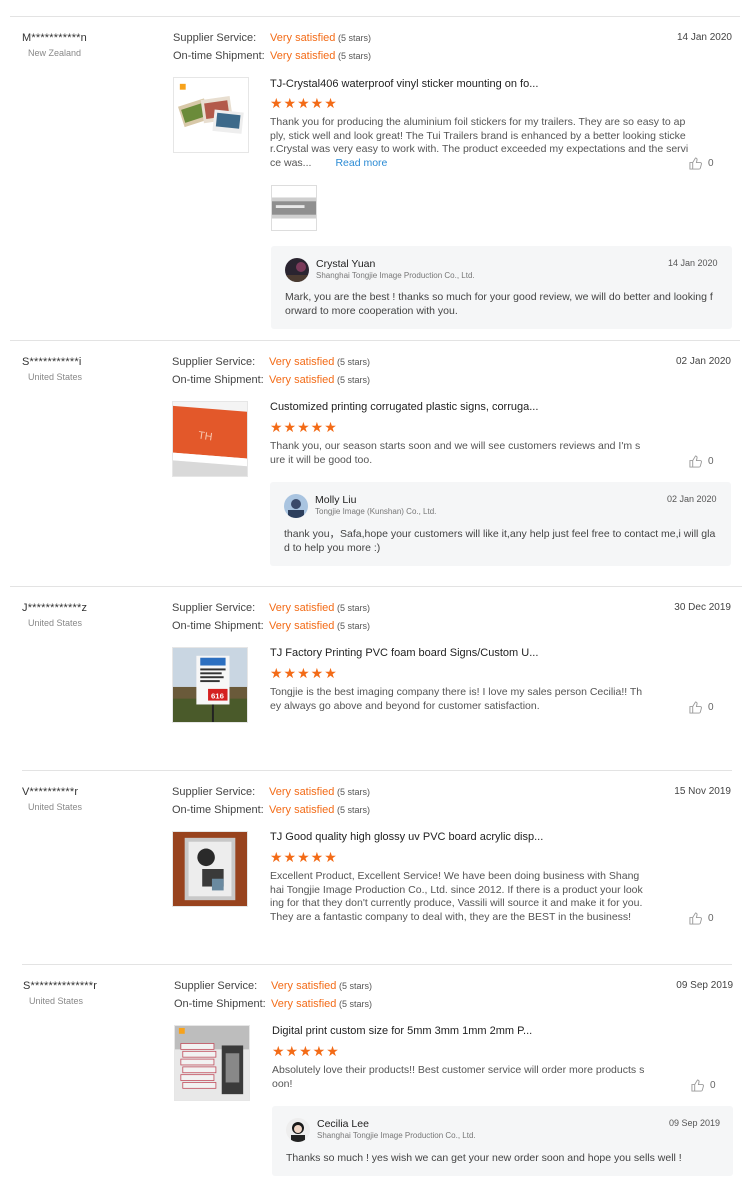  What do you see at coordinates (60, 986) in the screenshot?
I see `buyer-name: S**************r` at bounding box center [60, 986].